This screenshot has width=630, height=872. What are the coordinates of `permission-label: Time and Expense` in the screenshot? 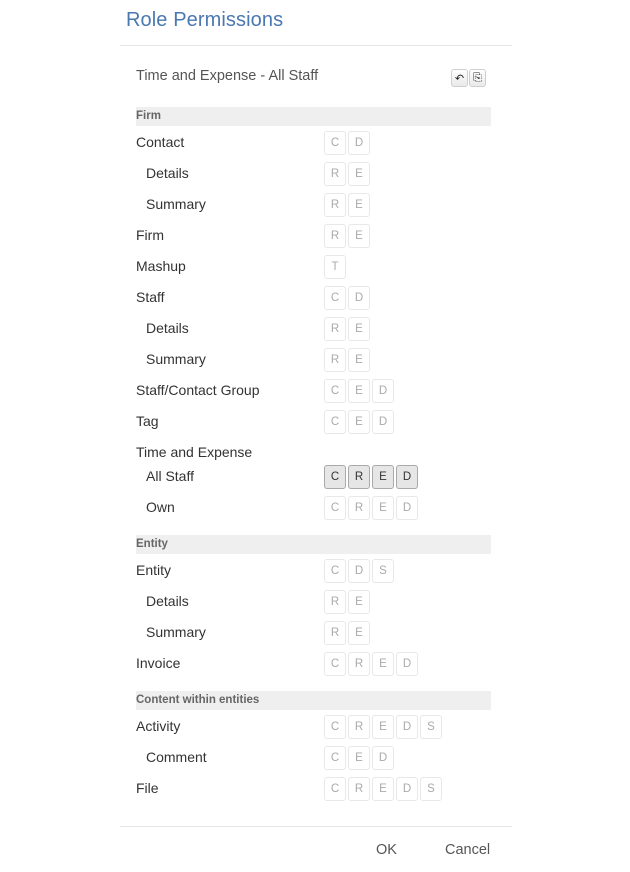 It's located at (194, 452).